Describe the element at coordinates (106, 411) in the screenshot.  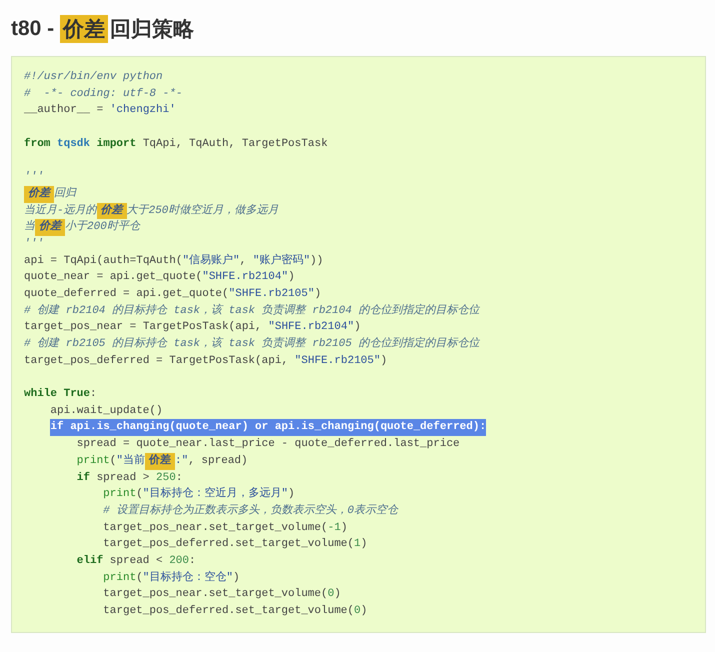
I see `code-line: api.wait_update()` at that location.